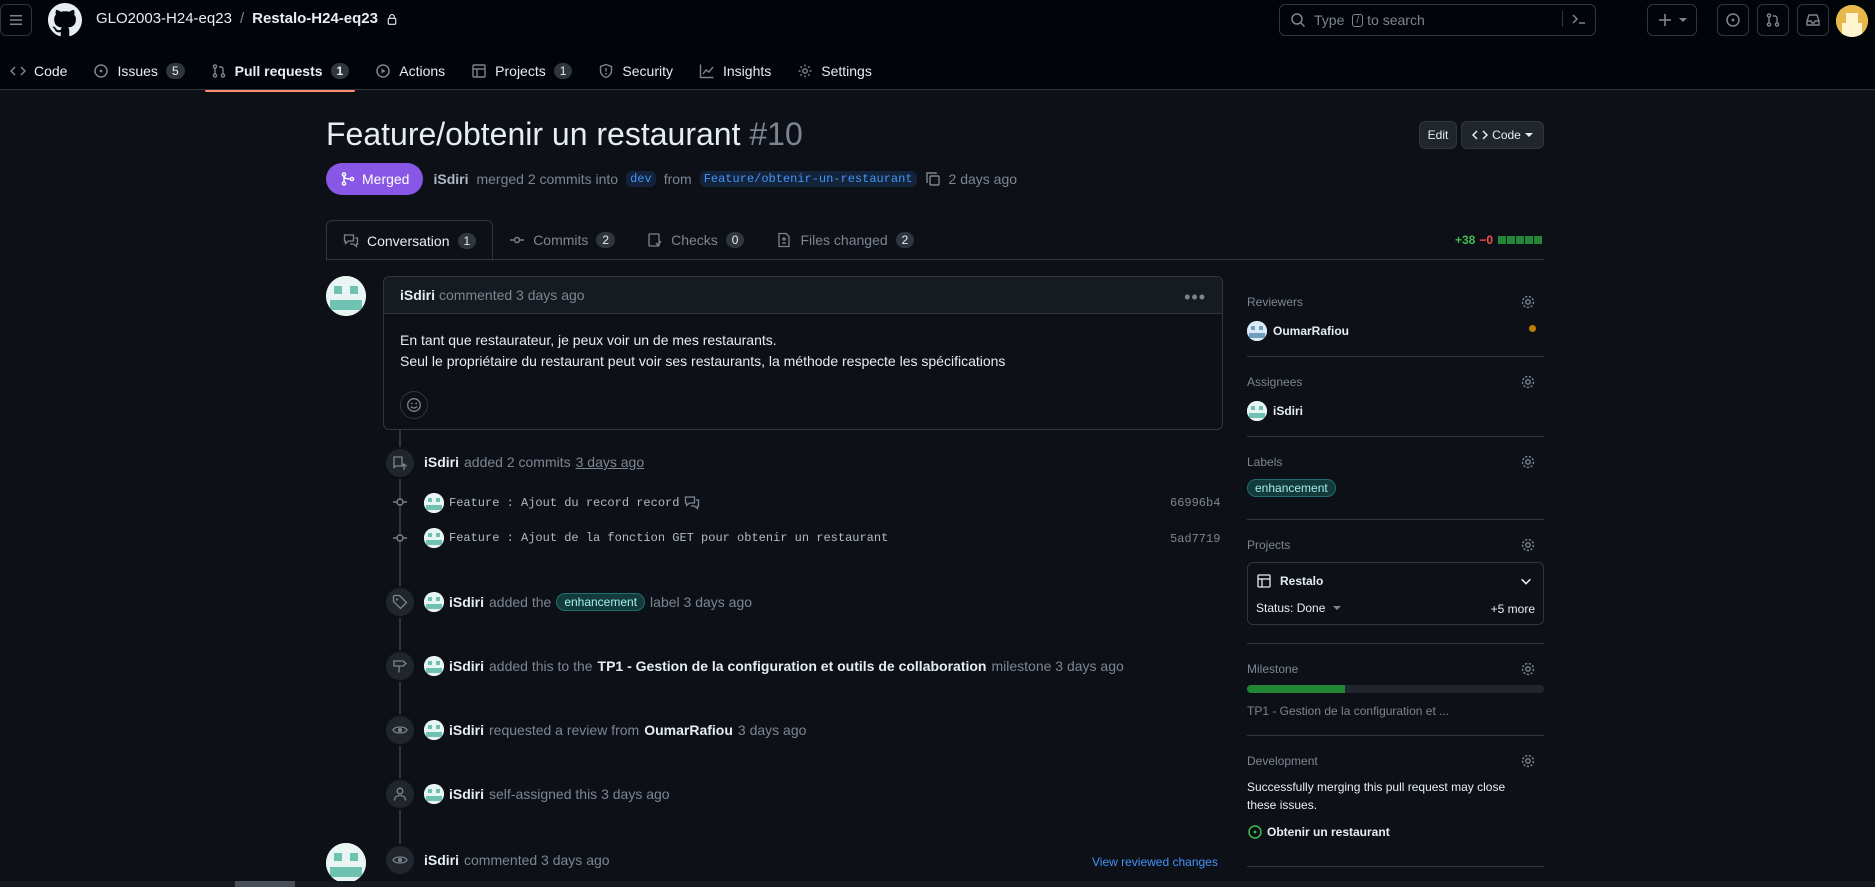 The width and height of the screenshot is (1875, 887). Describe the element at coordinates (138, 71) in the screenshot. I see `tab-issues: Issues 5` at that location.